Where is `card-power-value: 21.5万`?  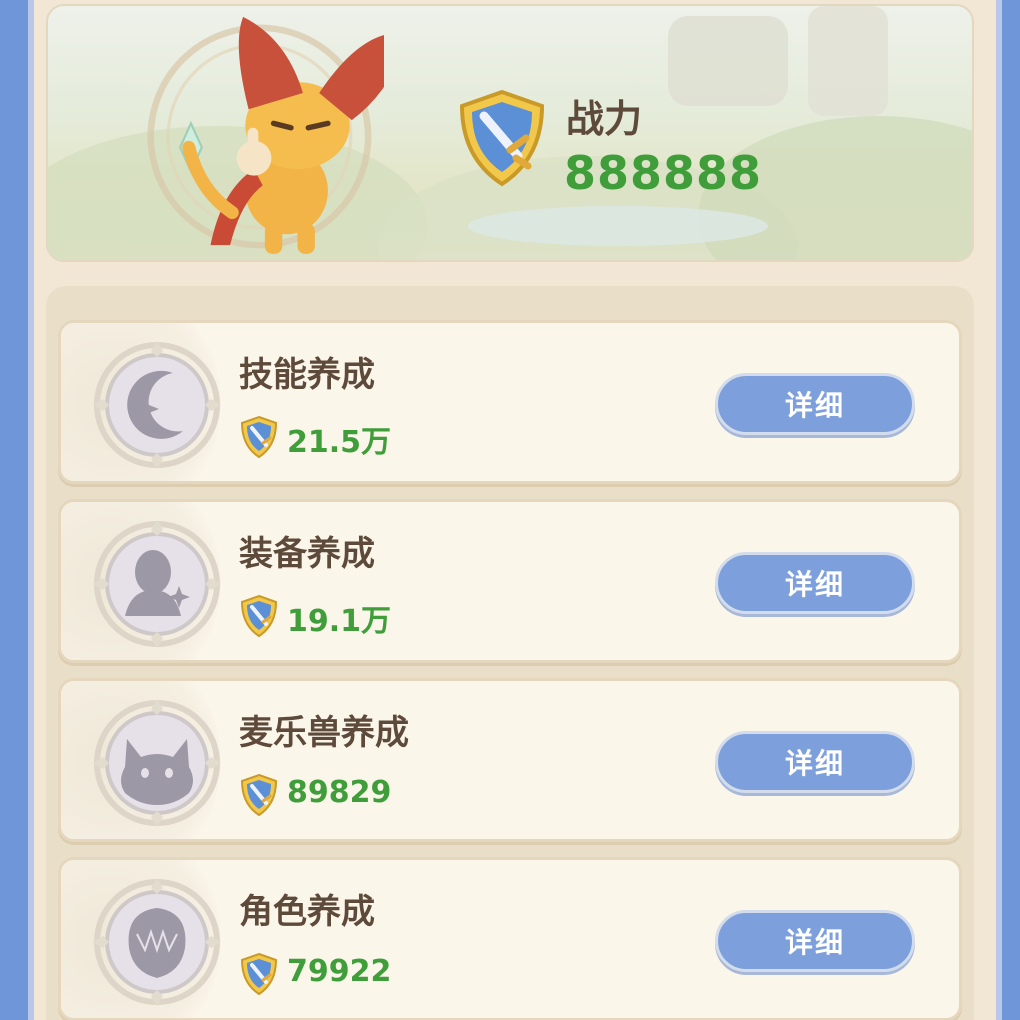
card-power-value: 21.5万 is located at coordinates (339, 442).